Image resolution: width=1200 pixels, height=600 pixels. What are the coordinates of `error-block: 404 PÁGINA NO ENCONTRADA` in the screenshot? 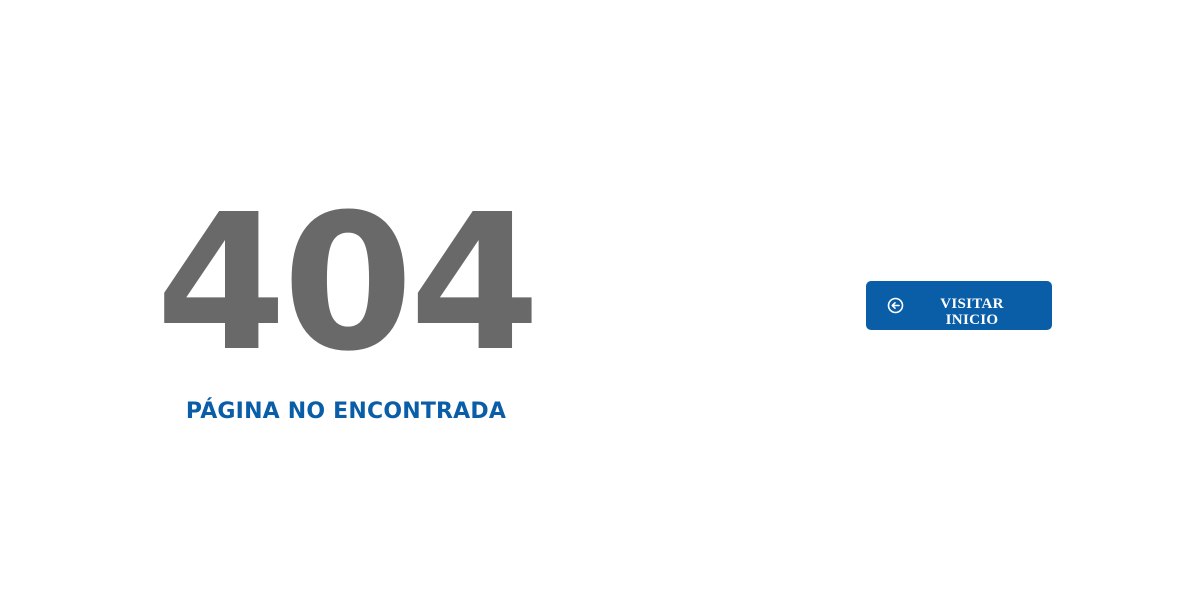 It's located at (346, 300).